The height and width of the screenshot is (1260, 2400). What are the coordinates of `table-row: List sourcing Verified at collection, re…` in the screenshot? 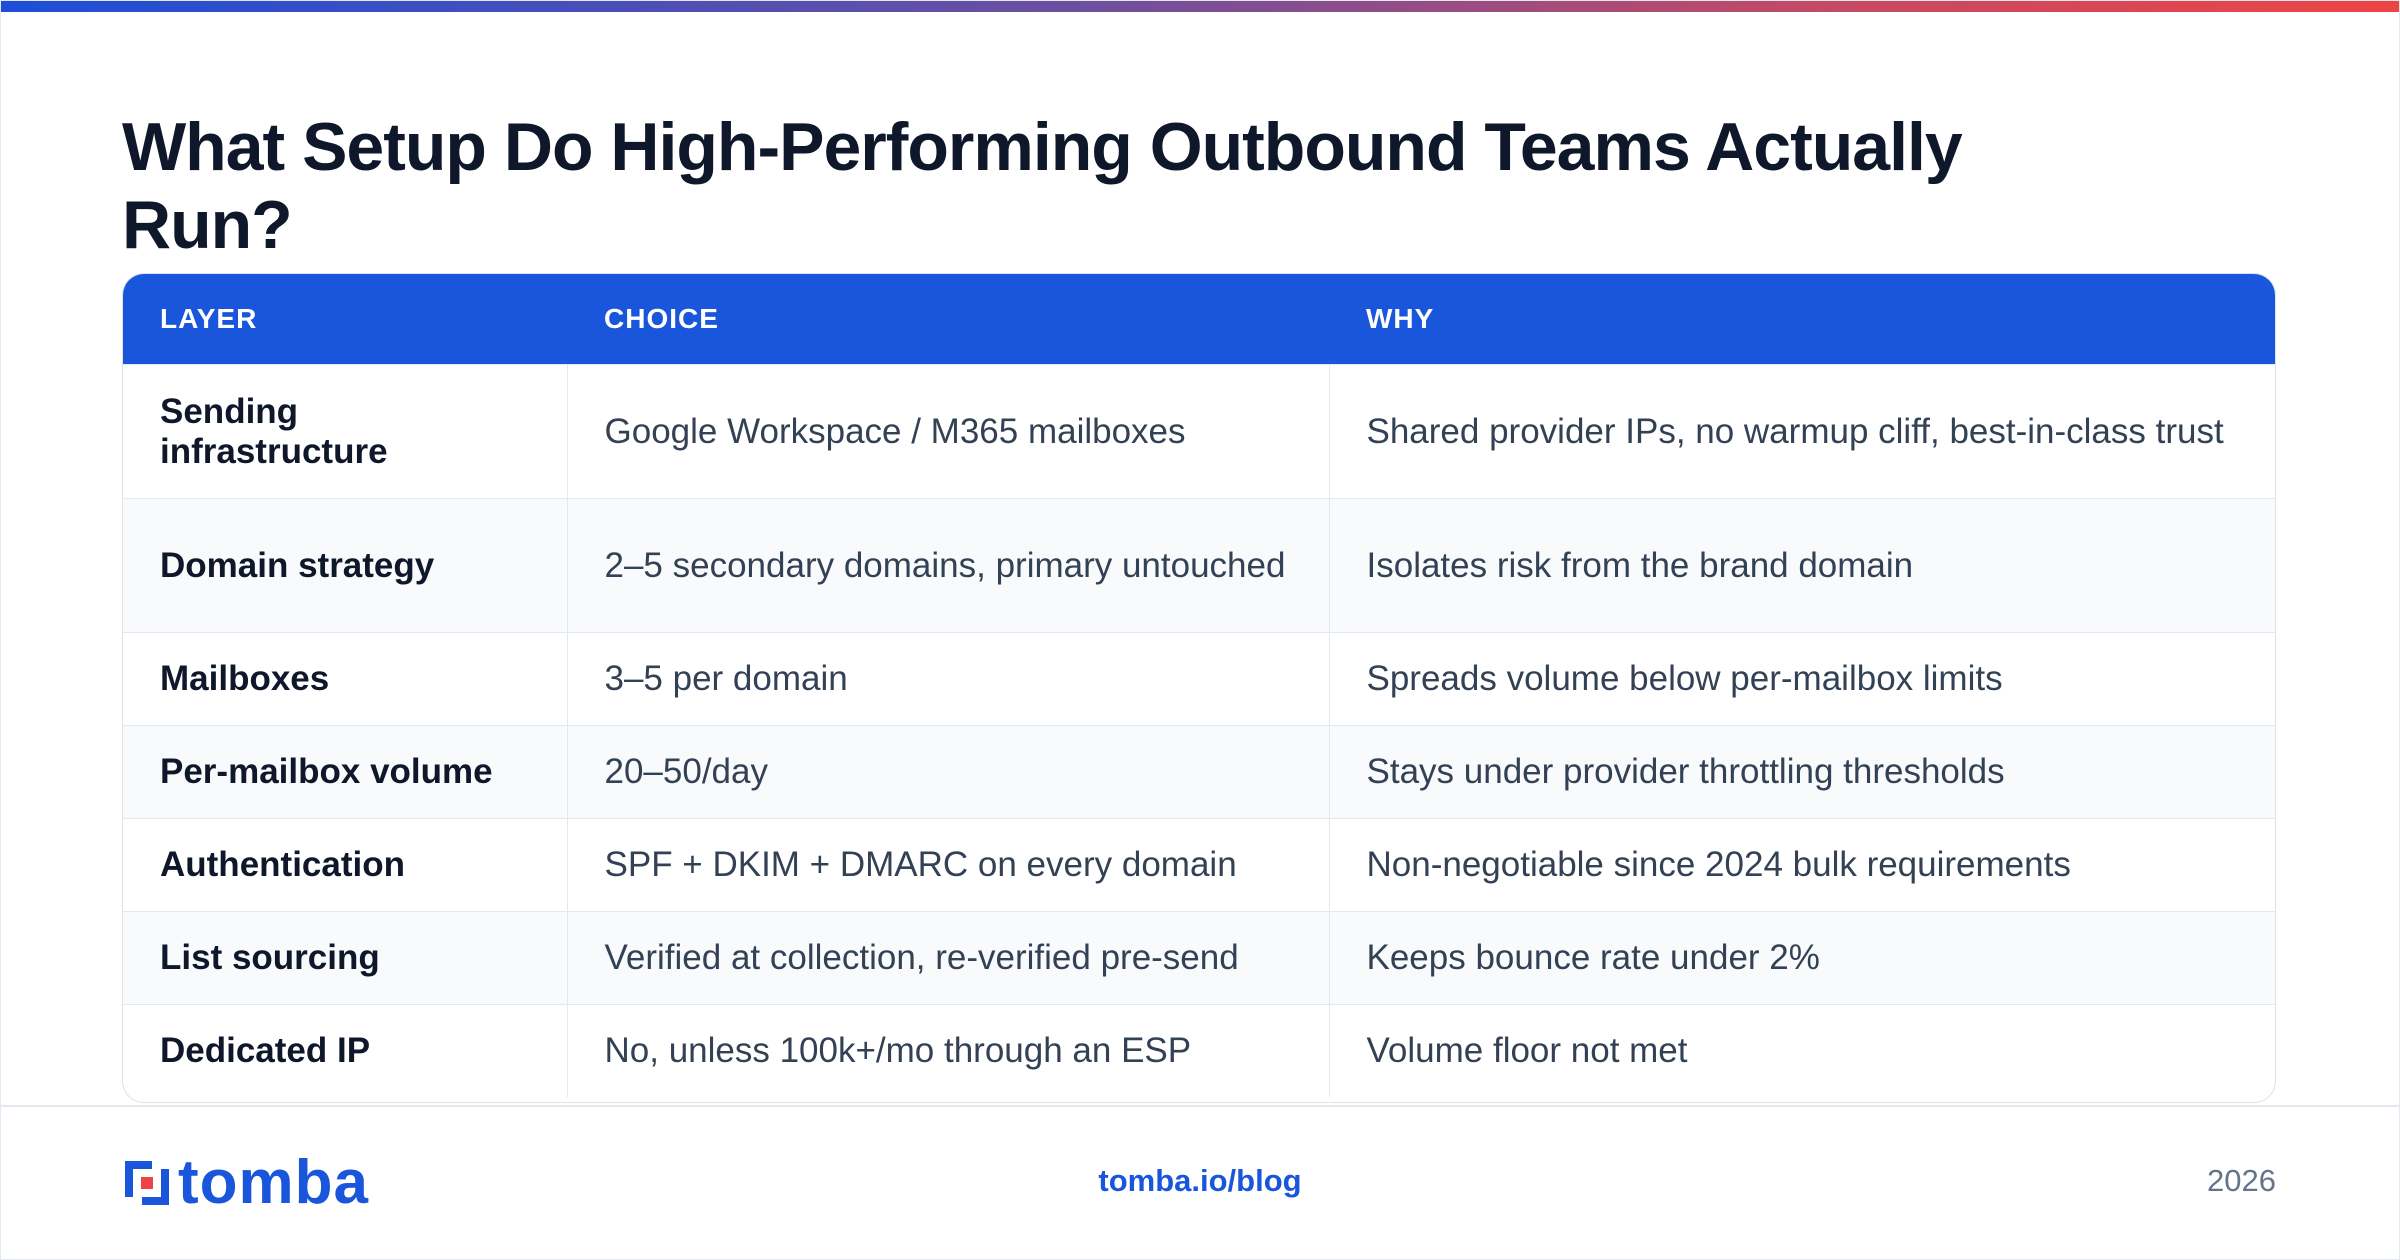 It's located at (1199, 958).